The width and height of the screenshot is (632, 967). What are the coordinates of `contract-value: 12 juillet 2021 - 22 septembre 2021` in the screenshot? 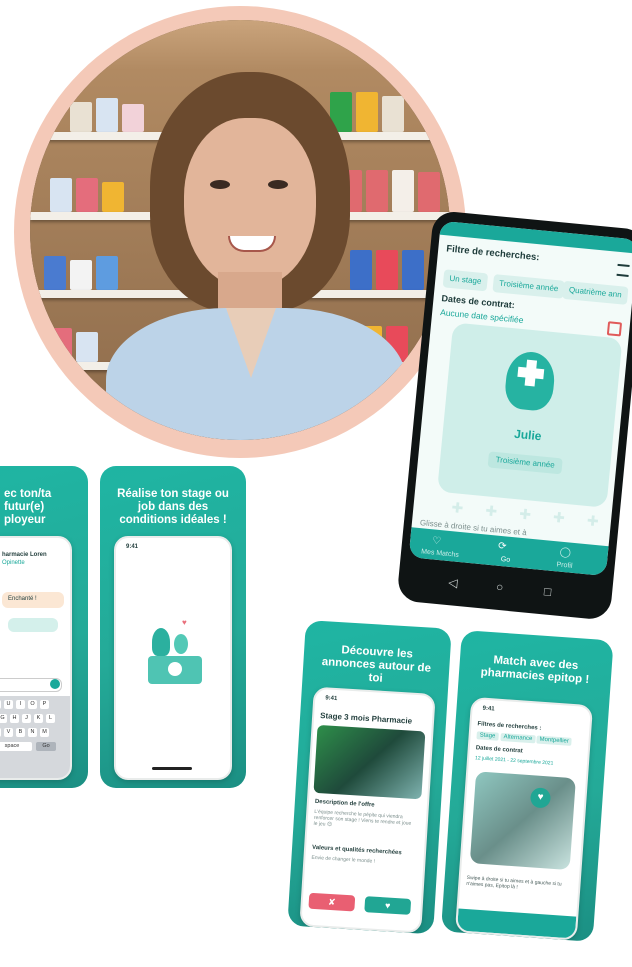 It's located at (514, 760).